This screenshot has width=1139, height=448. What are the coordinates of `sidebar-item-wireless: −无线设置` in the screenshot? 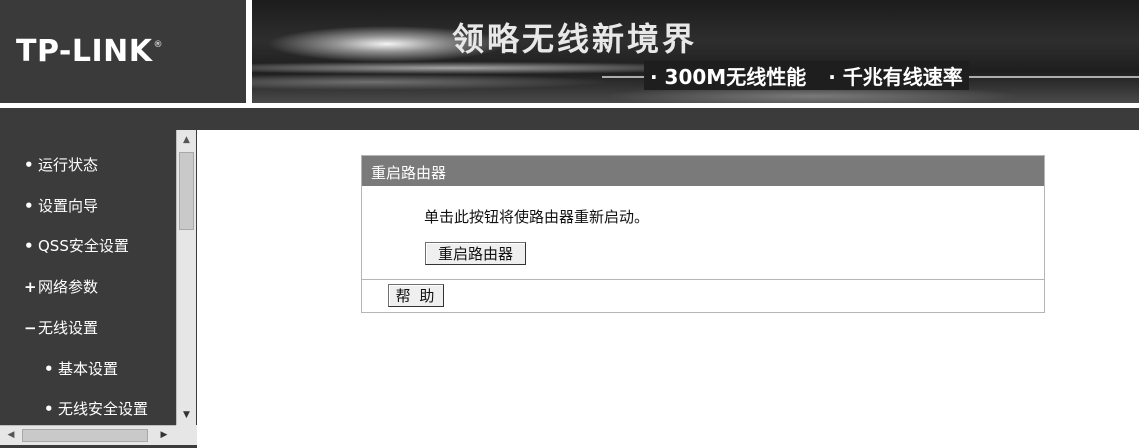 It's located at (61, 327).